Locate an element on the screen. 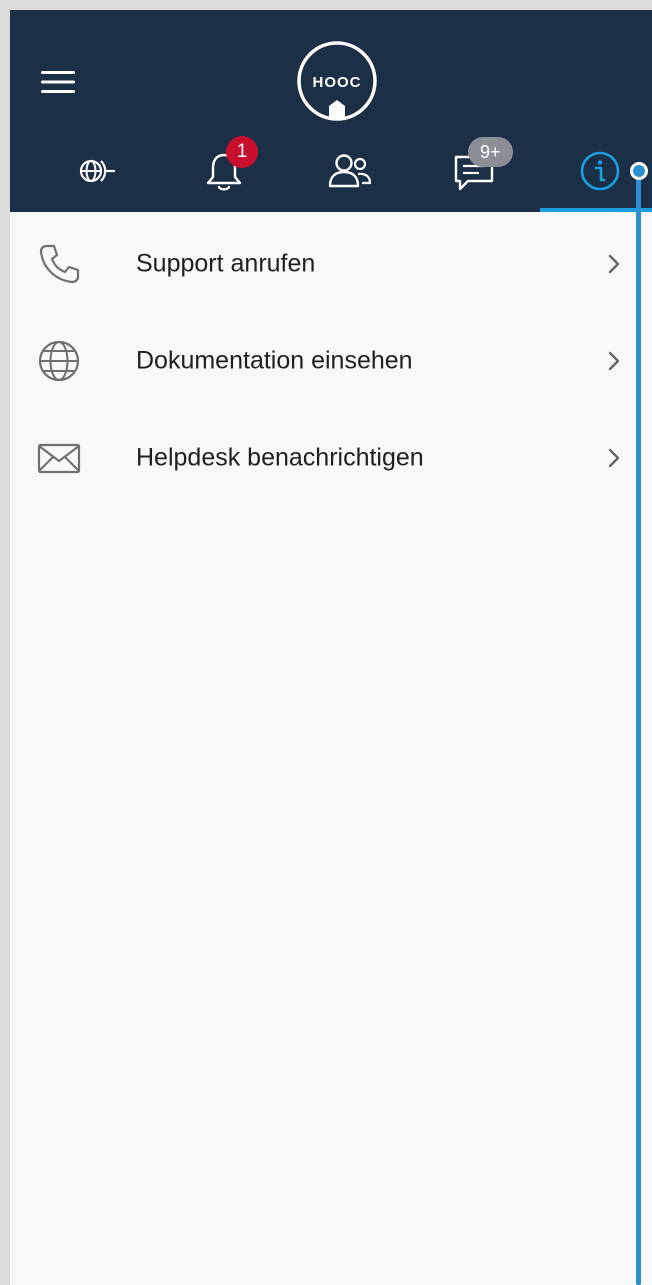 The image size is (652, 1285). logo-text: HOOC is located at coordinates (337, 82).